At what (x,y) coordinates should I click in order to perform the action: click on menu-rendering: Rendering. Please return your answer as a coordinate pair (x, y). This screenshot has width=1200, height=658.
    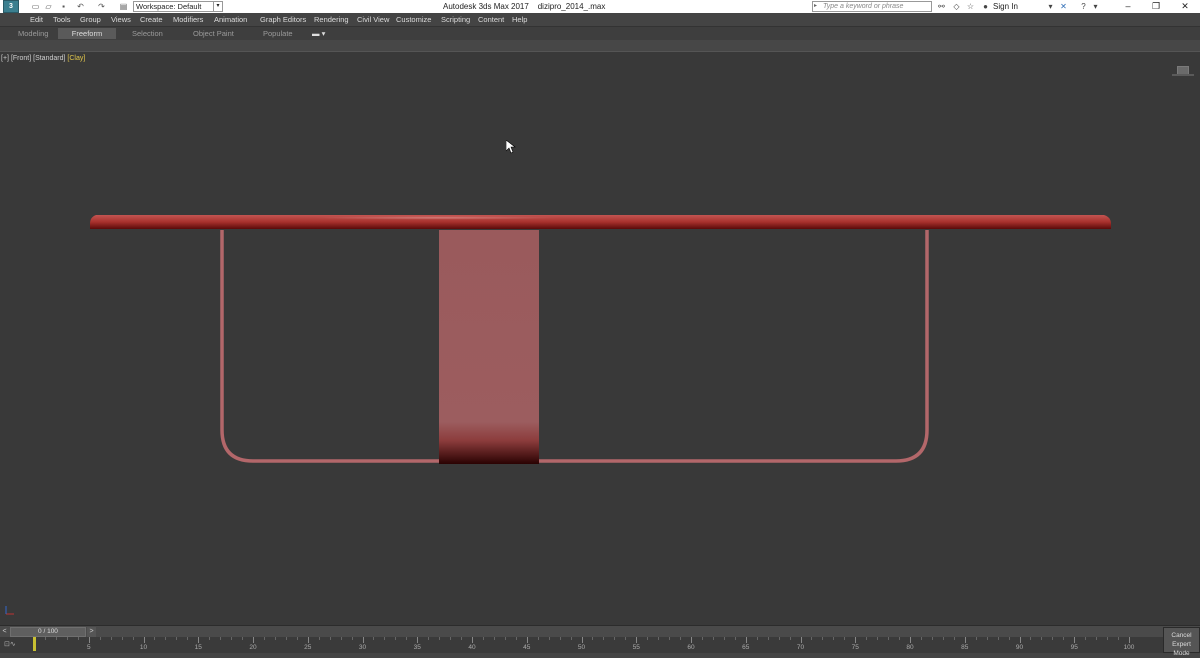
    Looking at the image, I should click on (331, 20).